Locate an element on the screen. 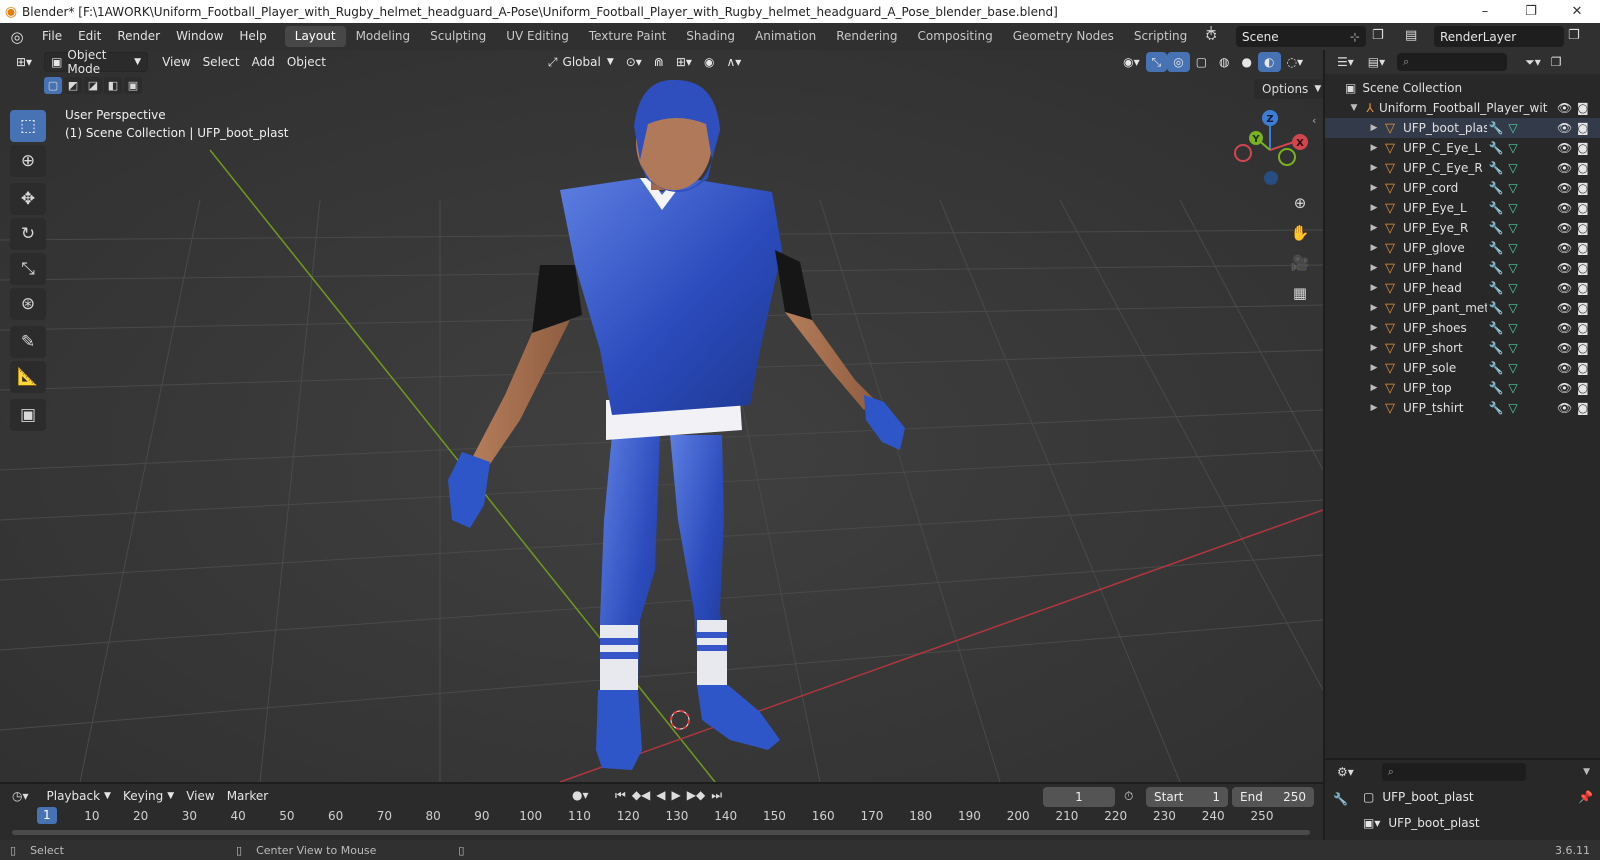 This screenshot has width=1600, height=860. timeline-view-menu: View is located at coordinates (200, 796).